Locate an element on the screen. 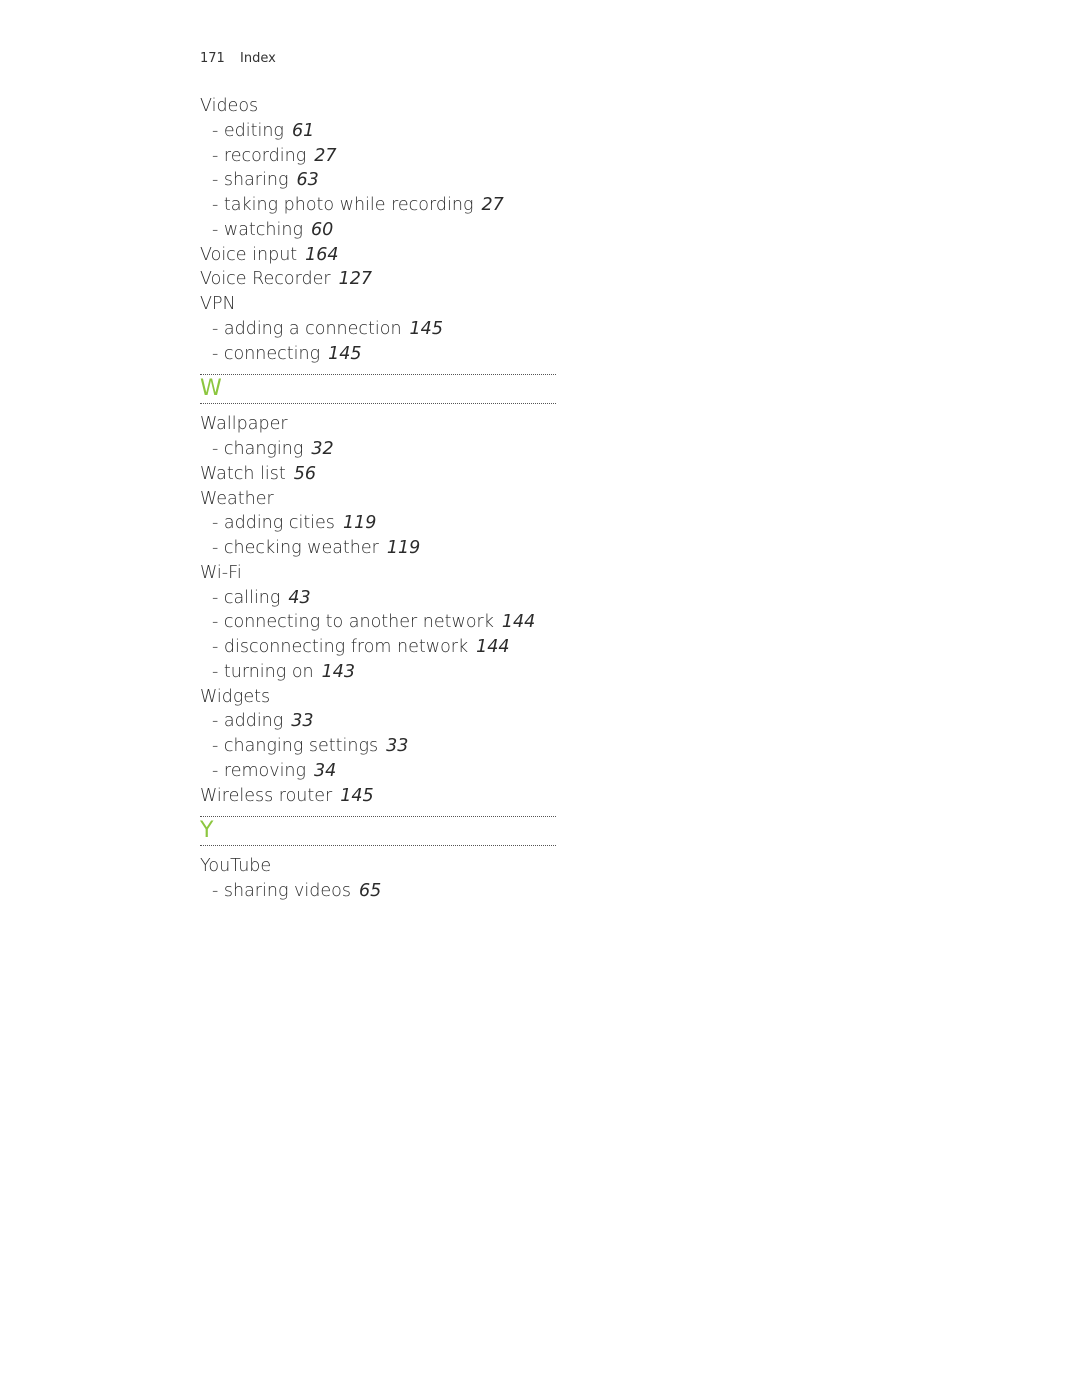  entry-text: Watch list is located at coordinates (243, 473).